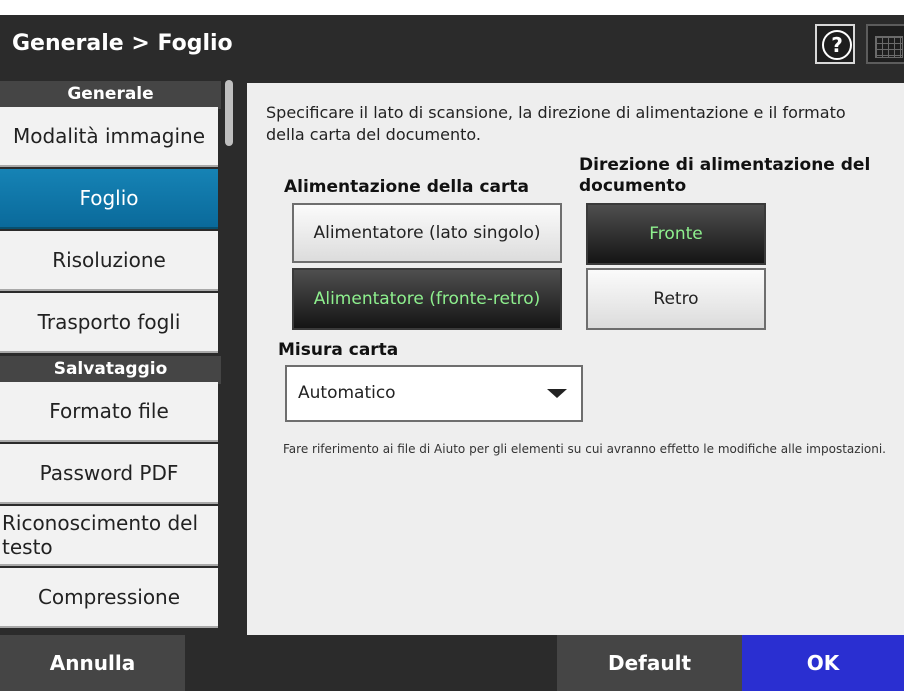  Describe the element at coordinates (109, 598) in the screenshot. I see `sidebar-item-compressione: Compressione` at that location.